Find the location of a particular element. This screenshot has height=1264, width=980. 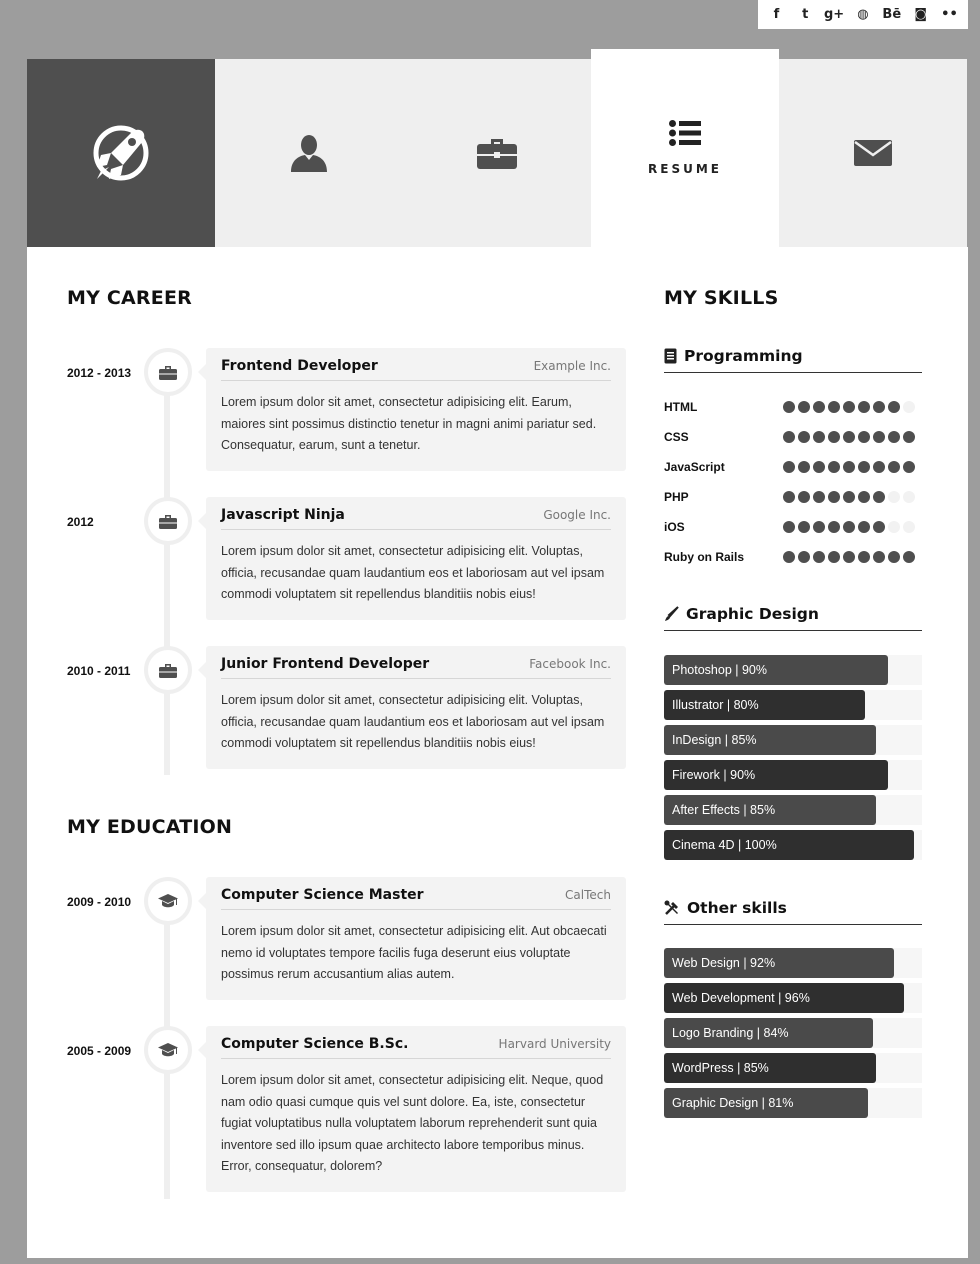

tab-contact is located at coordinates (873, 153).